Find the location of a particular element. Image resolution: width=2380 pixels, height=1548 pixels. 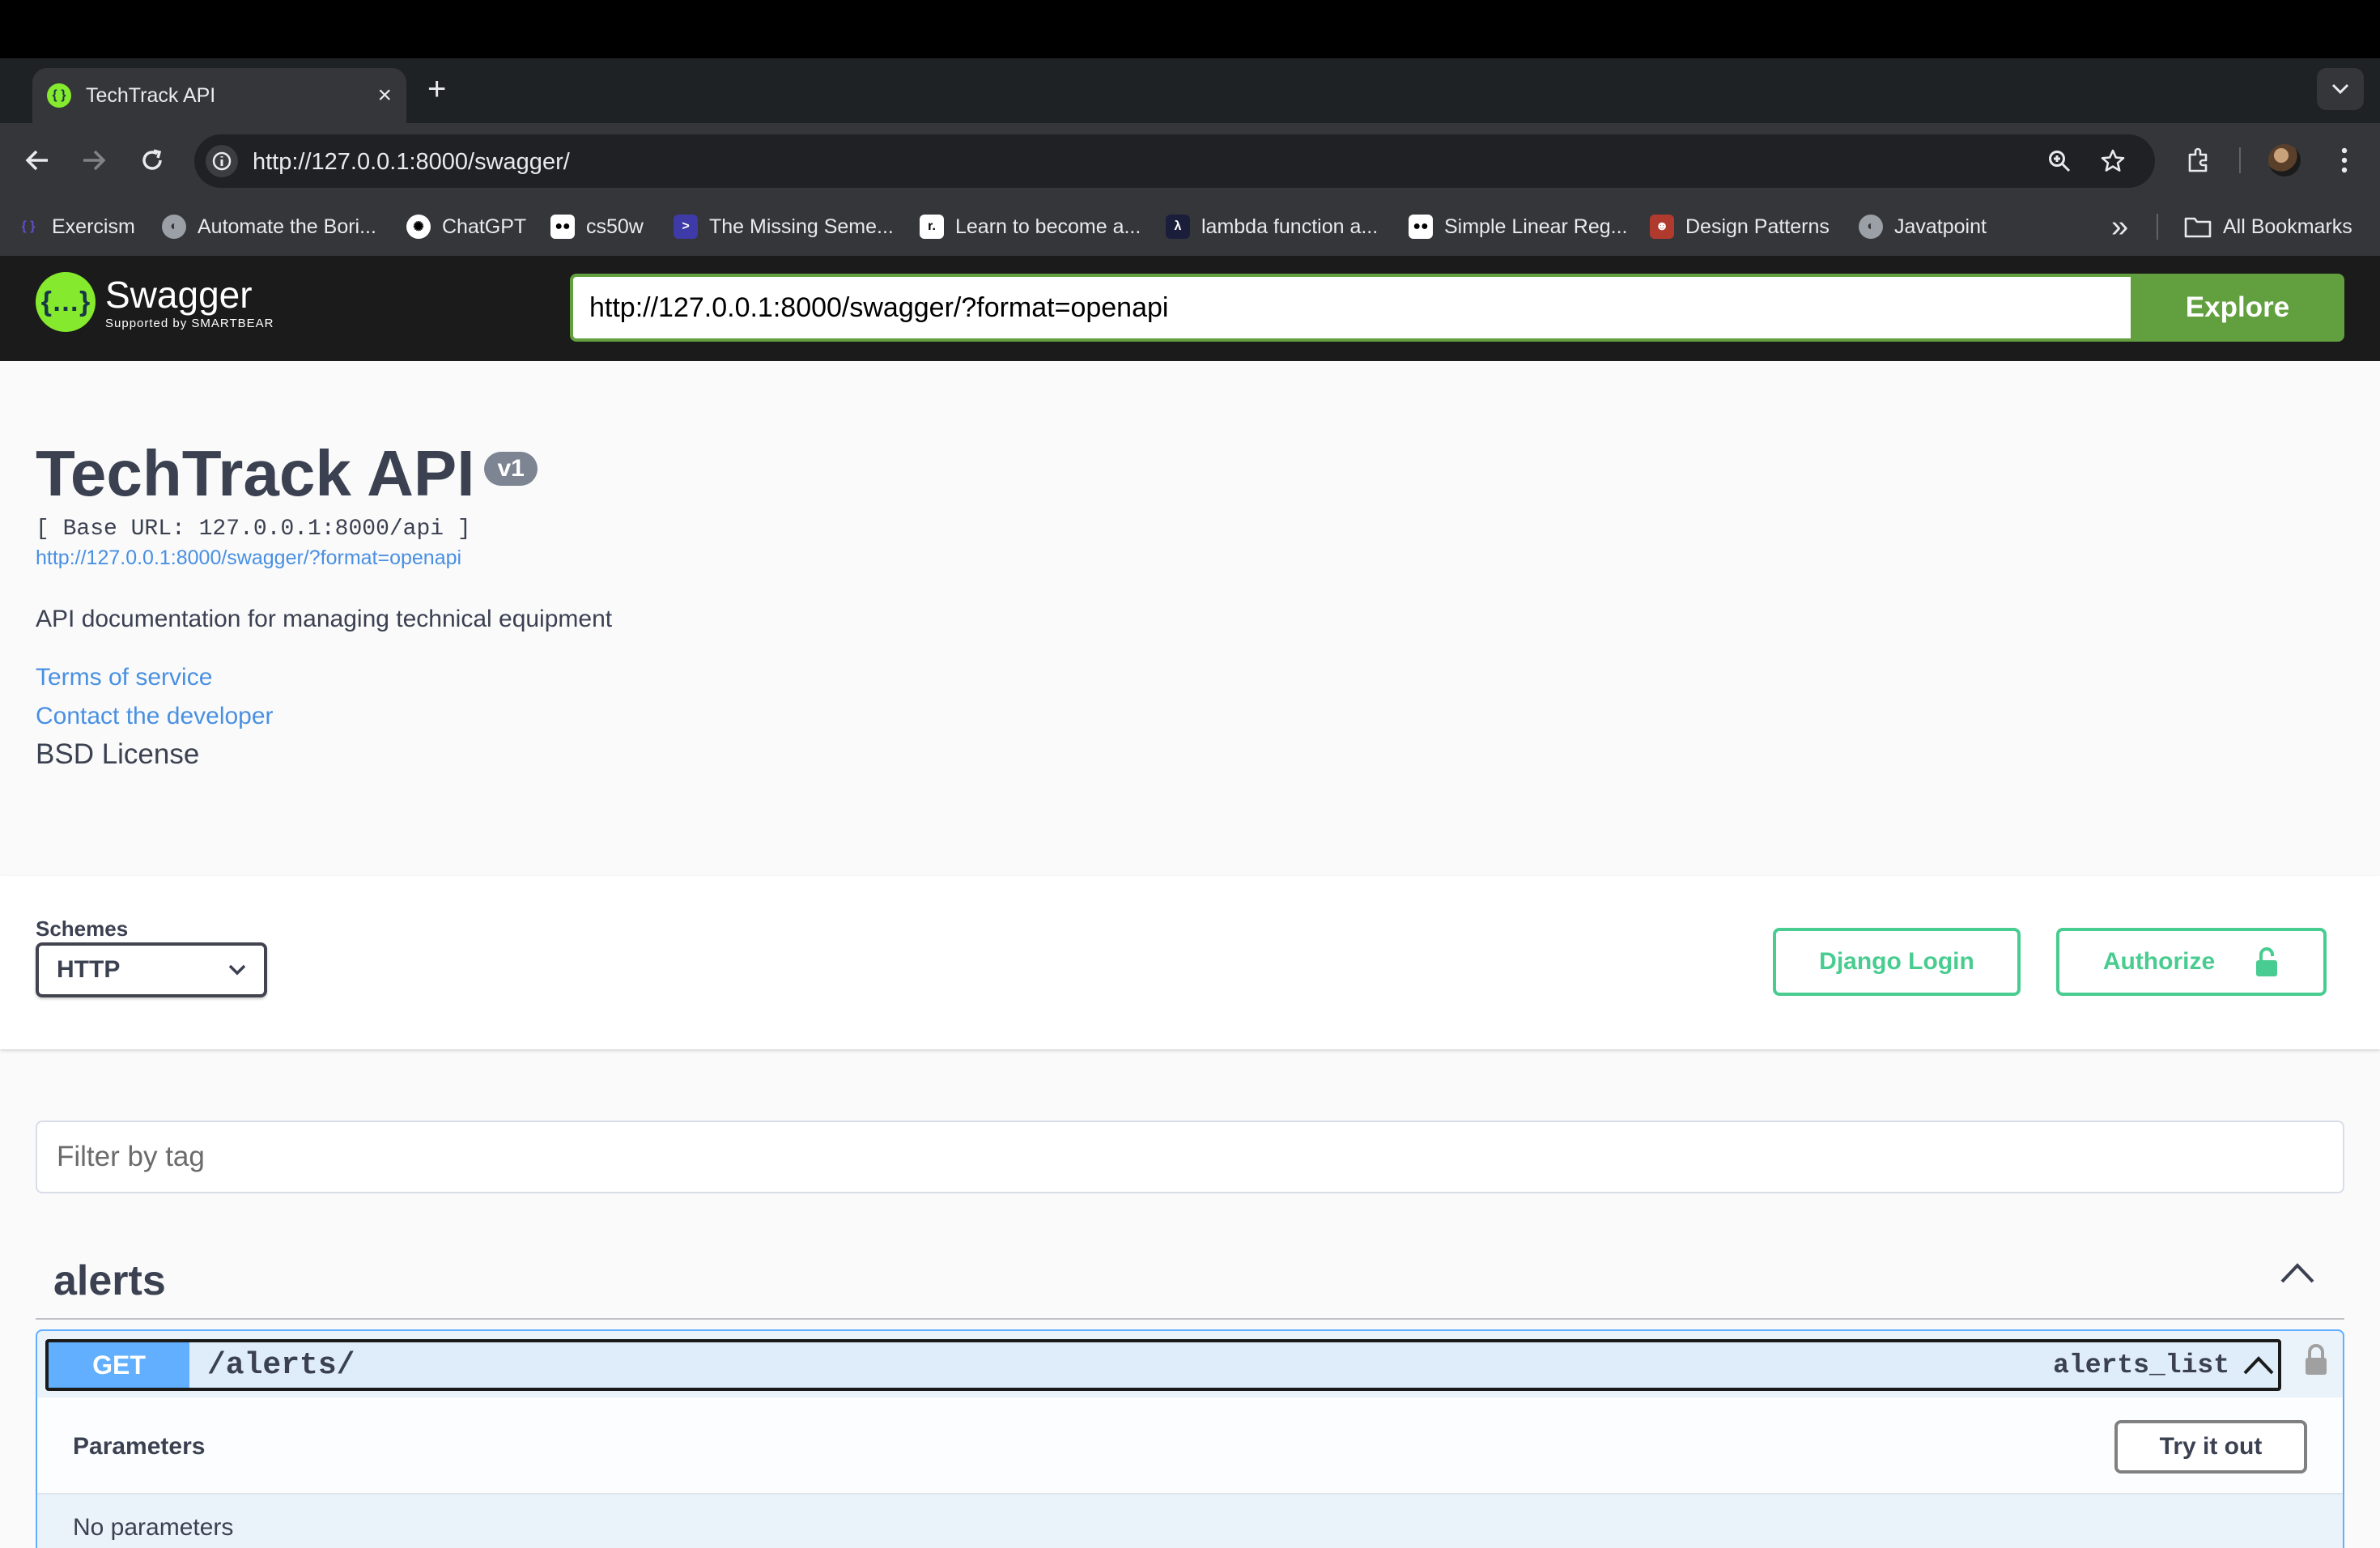

operation-path: /alerts/ is located at coordinates (281, 1365).